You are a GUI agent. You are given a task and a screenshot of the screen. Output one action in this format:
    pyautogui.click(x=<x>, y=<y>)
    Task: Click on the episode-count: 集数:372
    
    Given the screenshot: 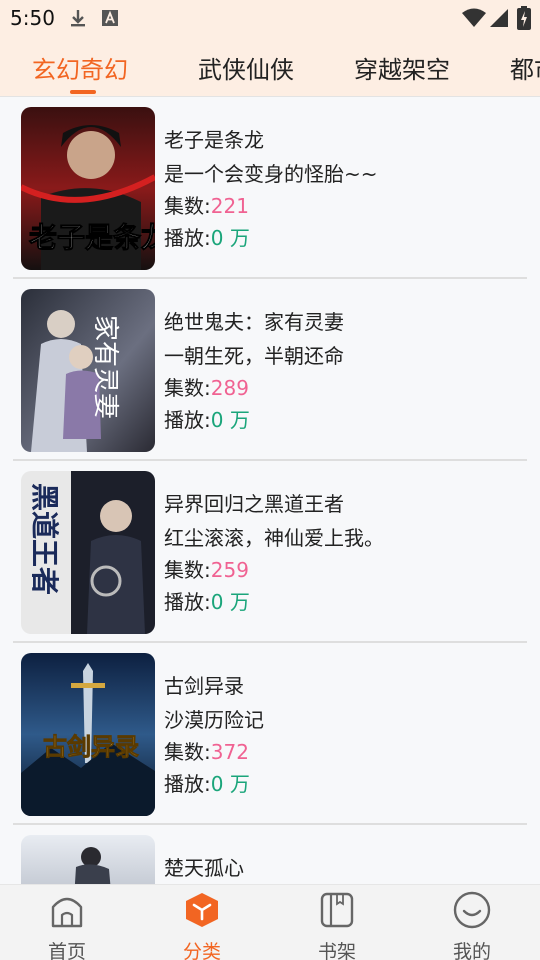 What is the action you would take?
    pyautogui.click(x=214, y=752)
    